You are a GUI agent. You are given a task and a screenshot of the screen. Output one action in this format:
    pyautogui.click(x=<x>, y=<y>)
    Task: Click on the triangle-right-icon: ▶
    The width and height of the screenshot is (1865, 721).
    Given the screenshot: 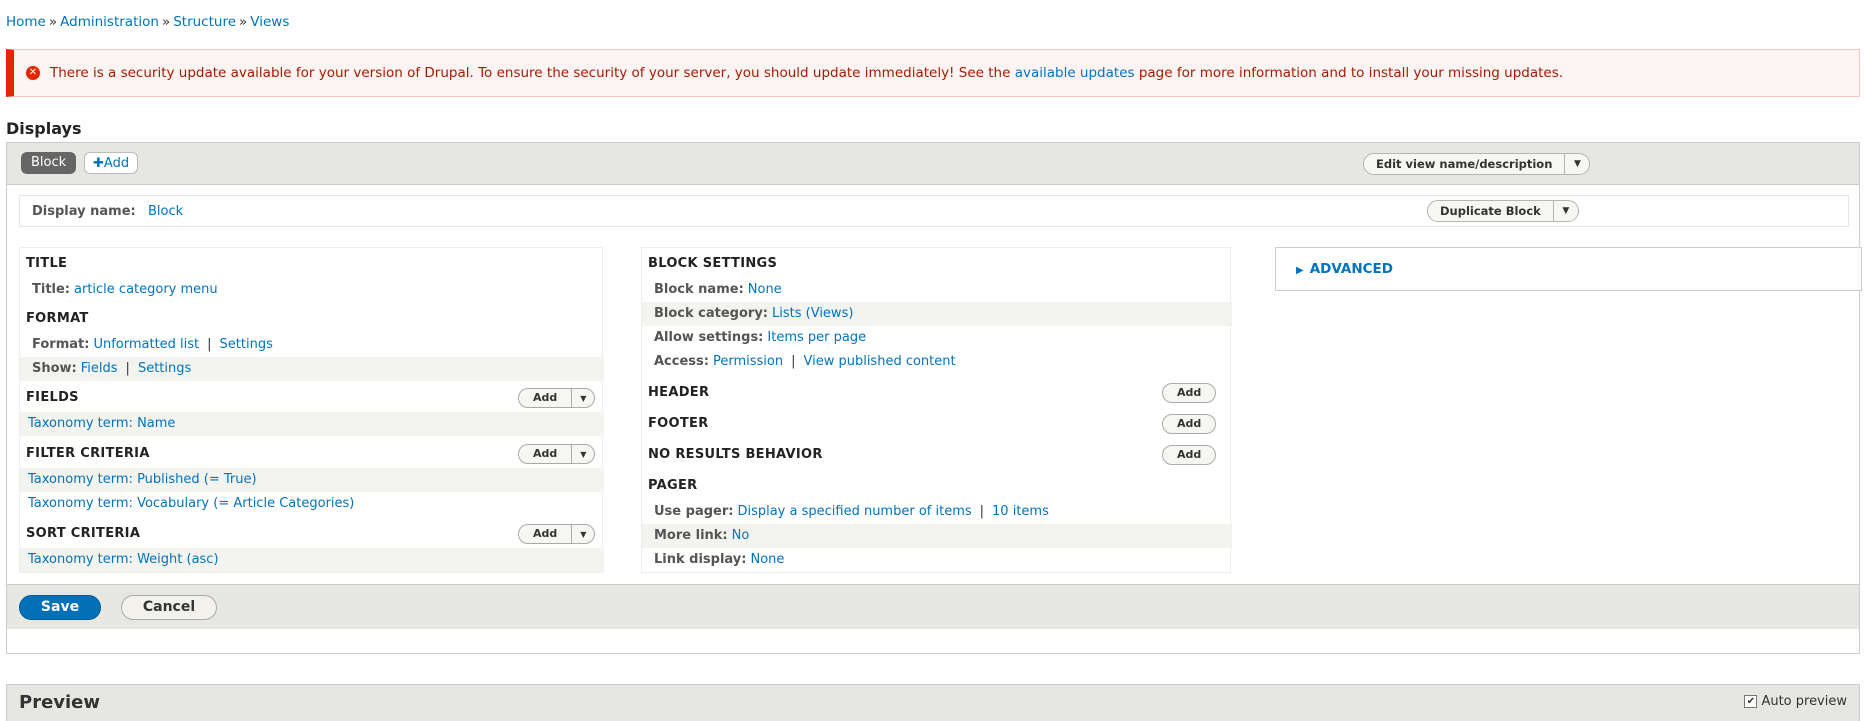 What is the action you would take?
    pyautogui.click(x=1300, y=270)
    